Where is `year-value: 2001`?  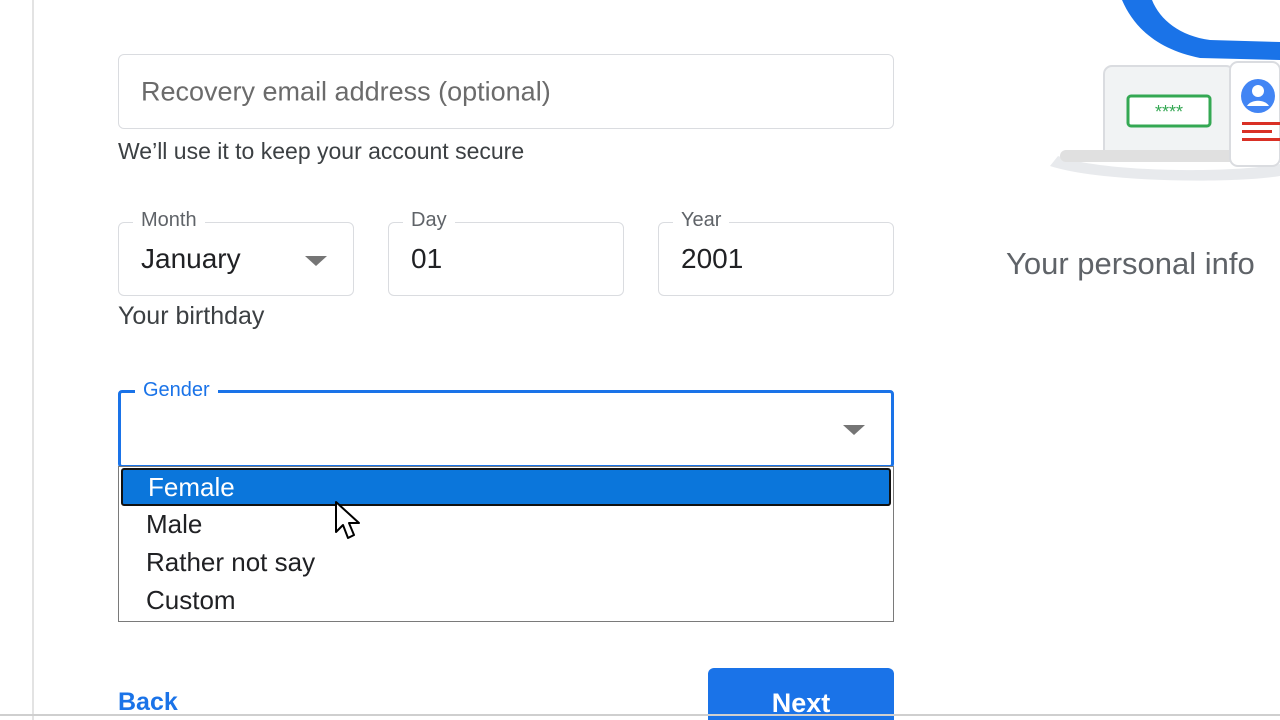
year-value: 2001 is located at coordinates (712, 258).